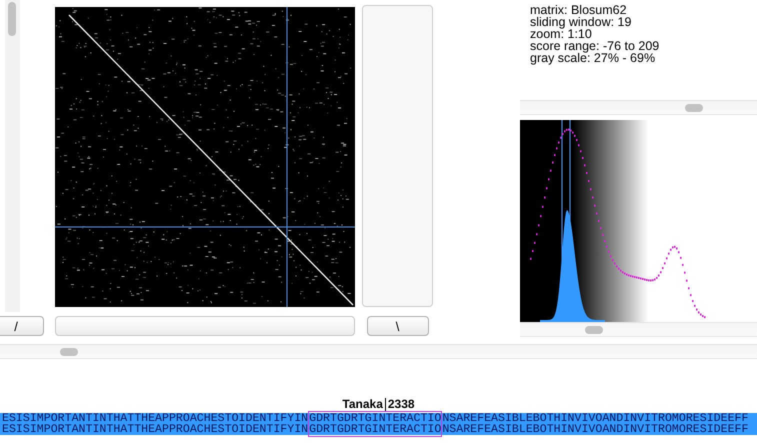 The height and width of the screenshot is (443, 757). Describe the element at coordinates (593, 58) in the screenshot. I see `info-text: gray scale: 27% - 69%` at that location.